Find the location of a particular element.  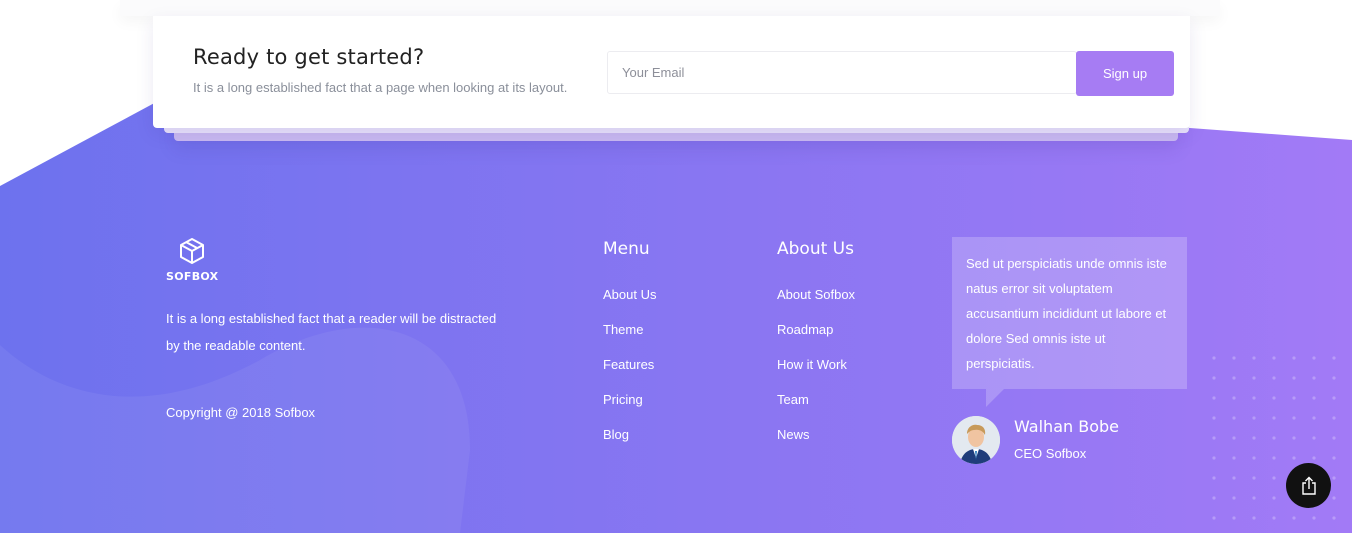

sofbox-logo: SOFBOX is located at coordinates (193, 261).